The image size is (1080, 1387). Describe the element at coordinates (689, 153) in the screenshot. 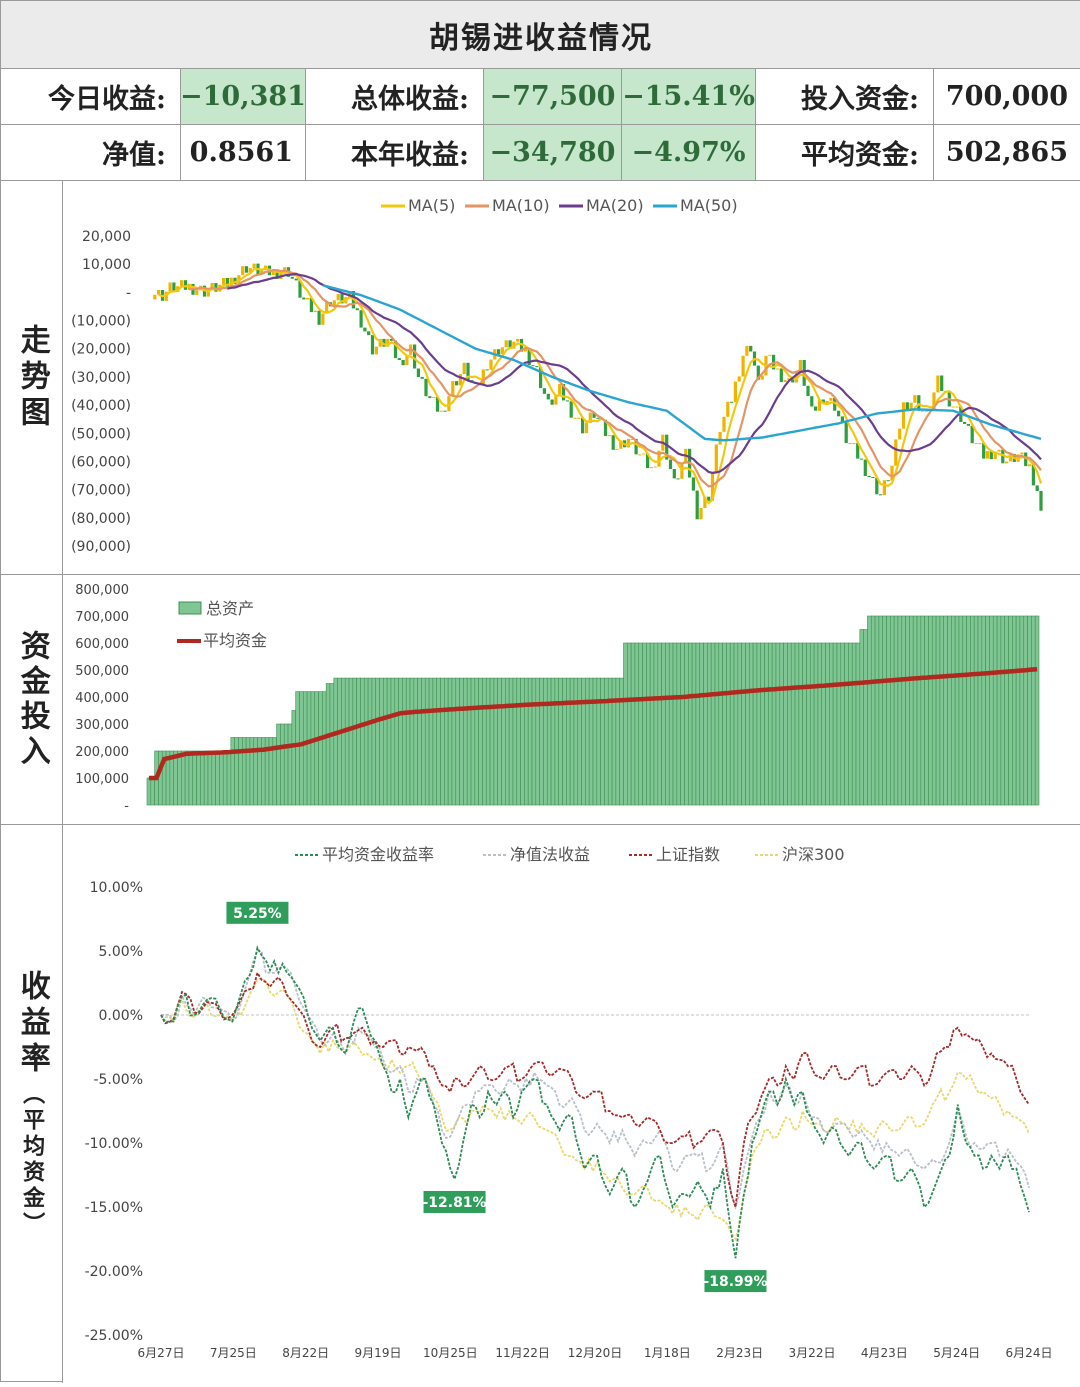

I see `year-pct: −4.97%` at that location.